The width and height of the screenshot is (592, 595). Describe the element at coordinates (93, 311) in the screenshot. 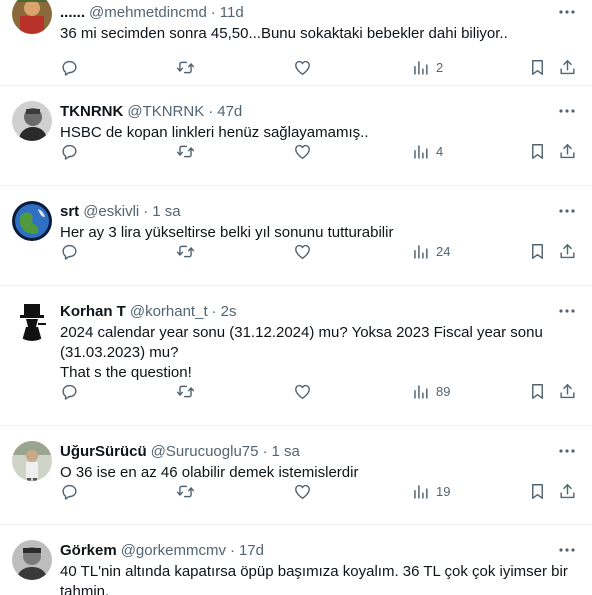

I see `author-name: Korhan T` at that location.